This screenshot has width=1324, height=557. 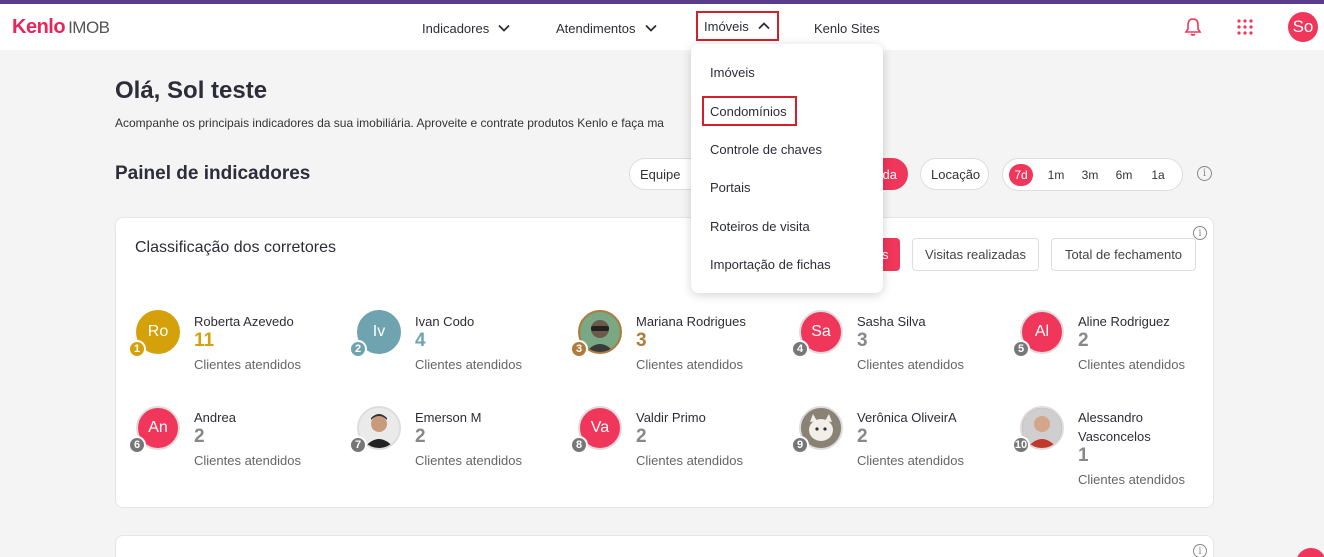 I want to click on broker-item: 9 Verônica OliveirA 2 Clientes atendidos, so click(x=895, y=446).